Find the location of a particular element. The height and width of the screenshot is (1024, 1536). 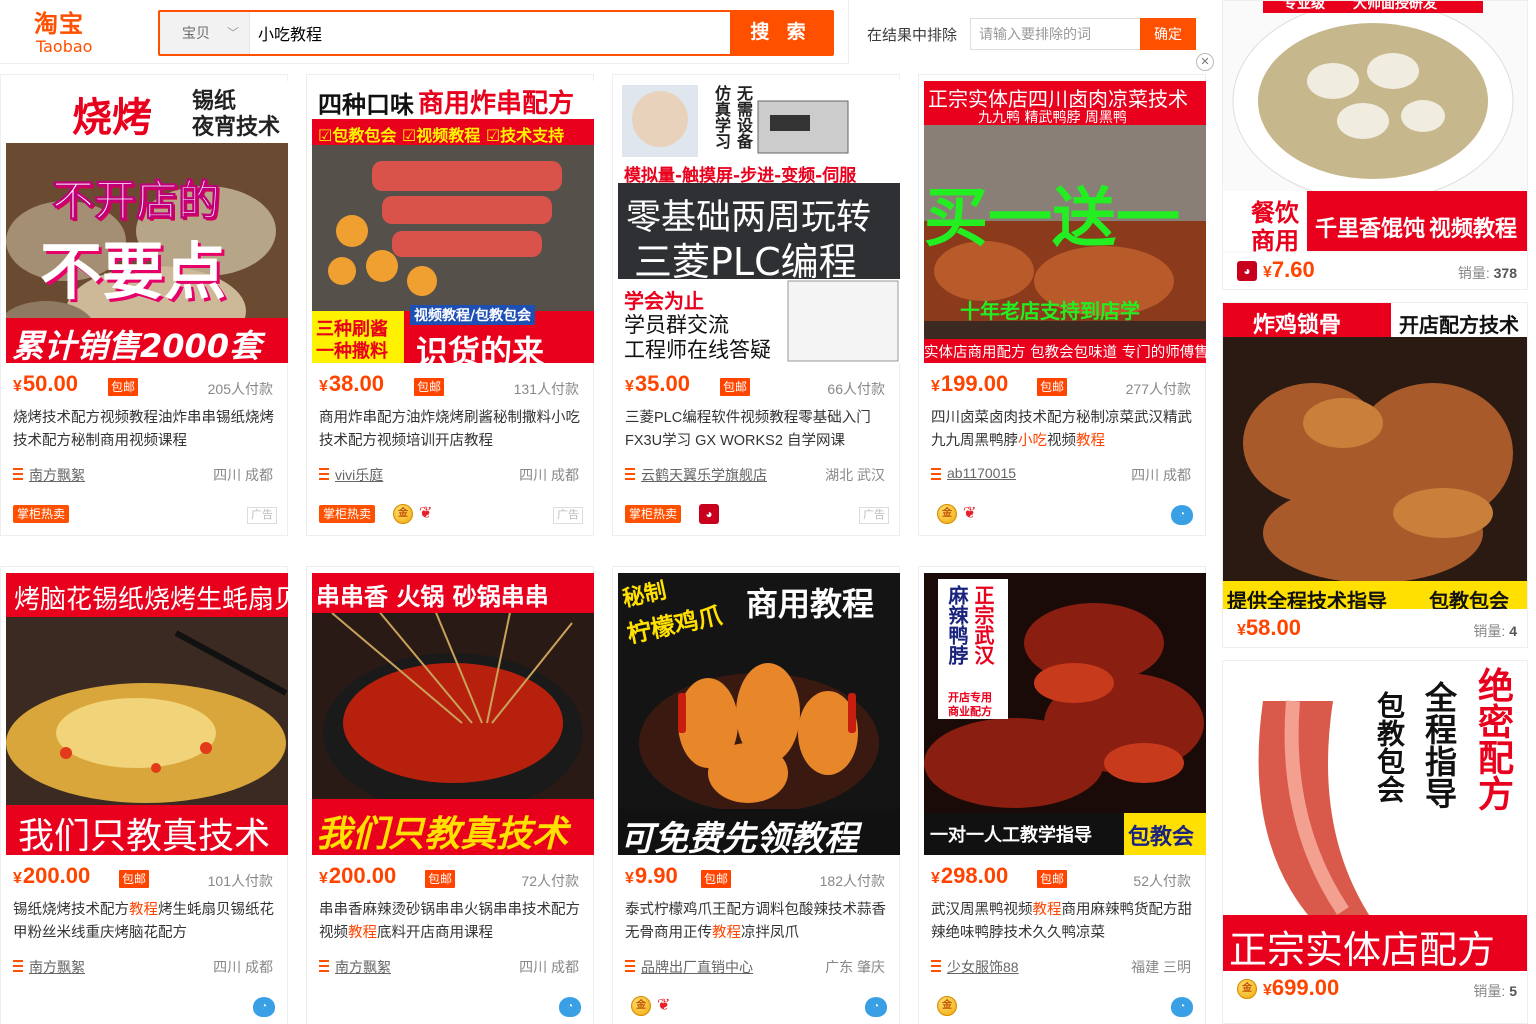

product-image: 绝密配方 全程指导 包教包会 正宗实体店配方 is located at coordinates (1375, 816).